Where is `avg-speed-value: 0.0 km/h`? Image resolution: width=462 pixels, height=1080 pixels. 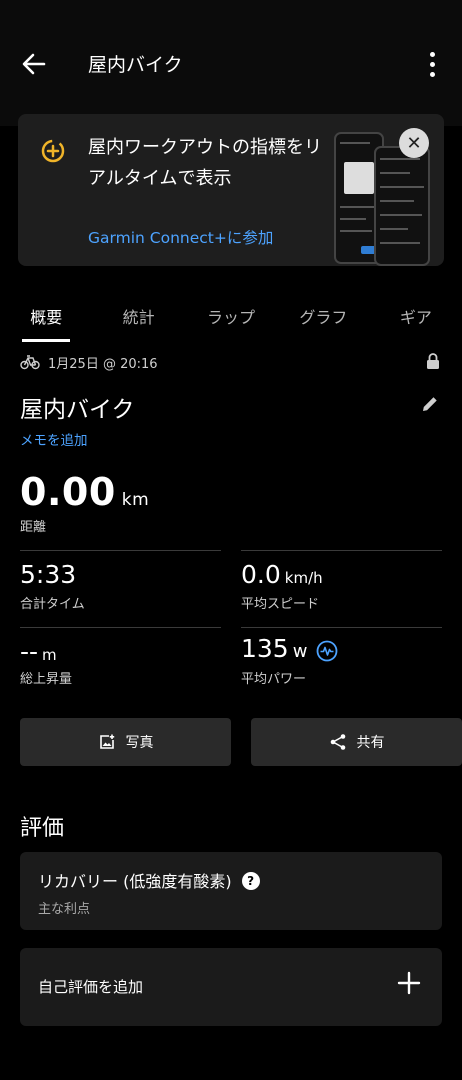
avg-speed-value: 0.0 km/h is located at coordinates (282, 574).